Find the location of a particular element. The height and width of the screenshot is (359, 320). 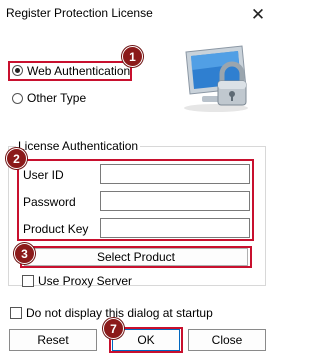

use-proxy-checkbox is located at coordinates (28, 281).